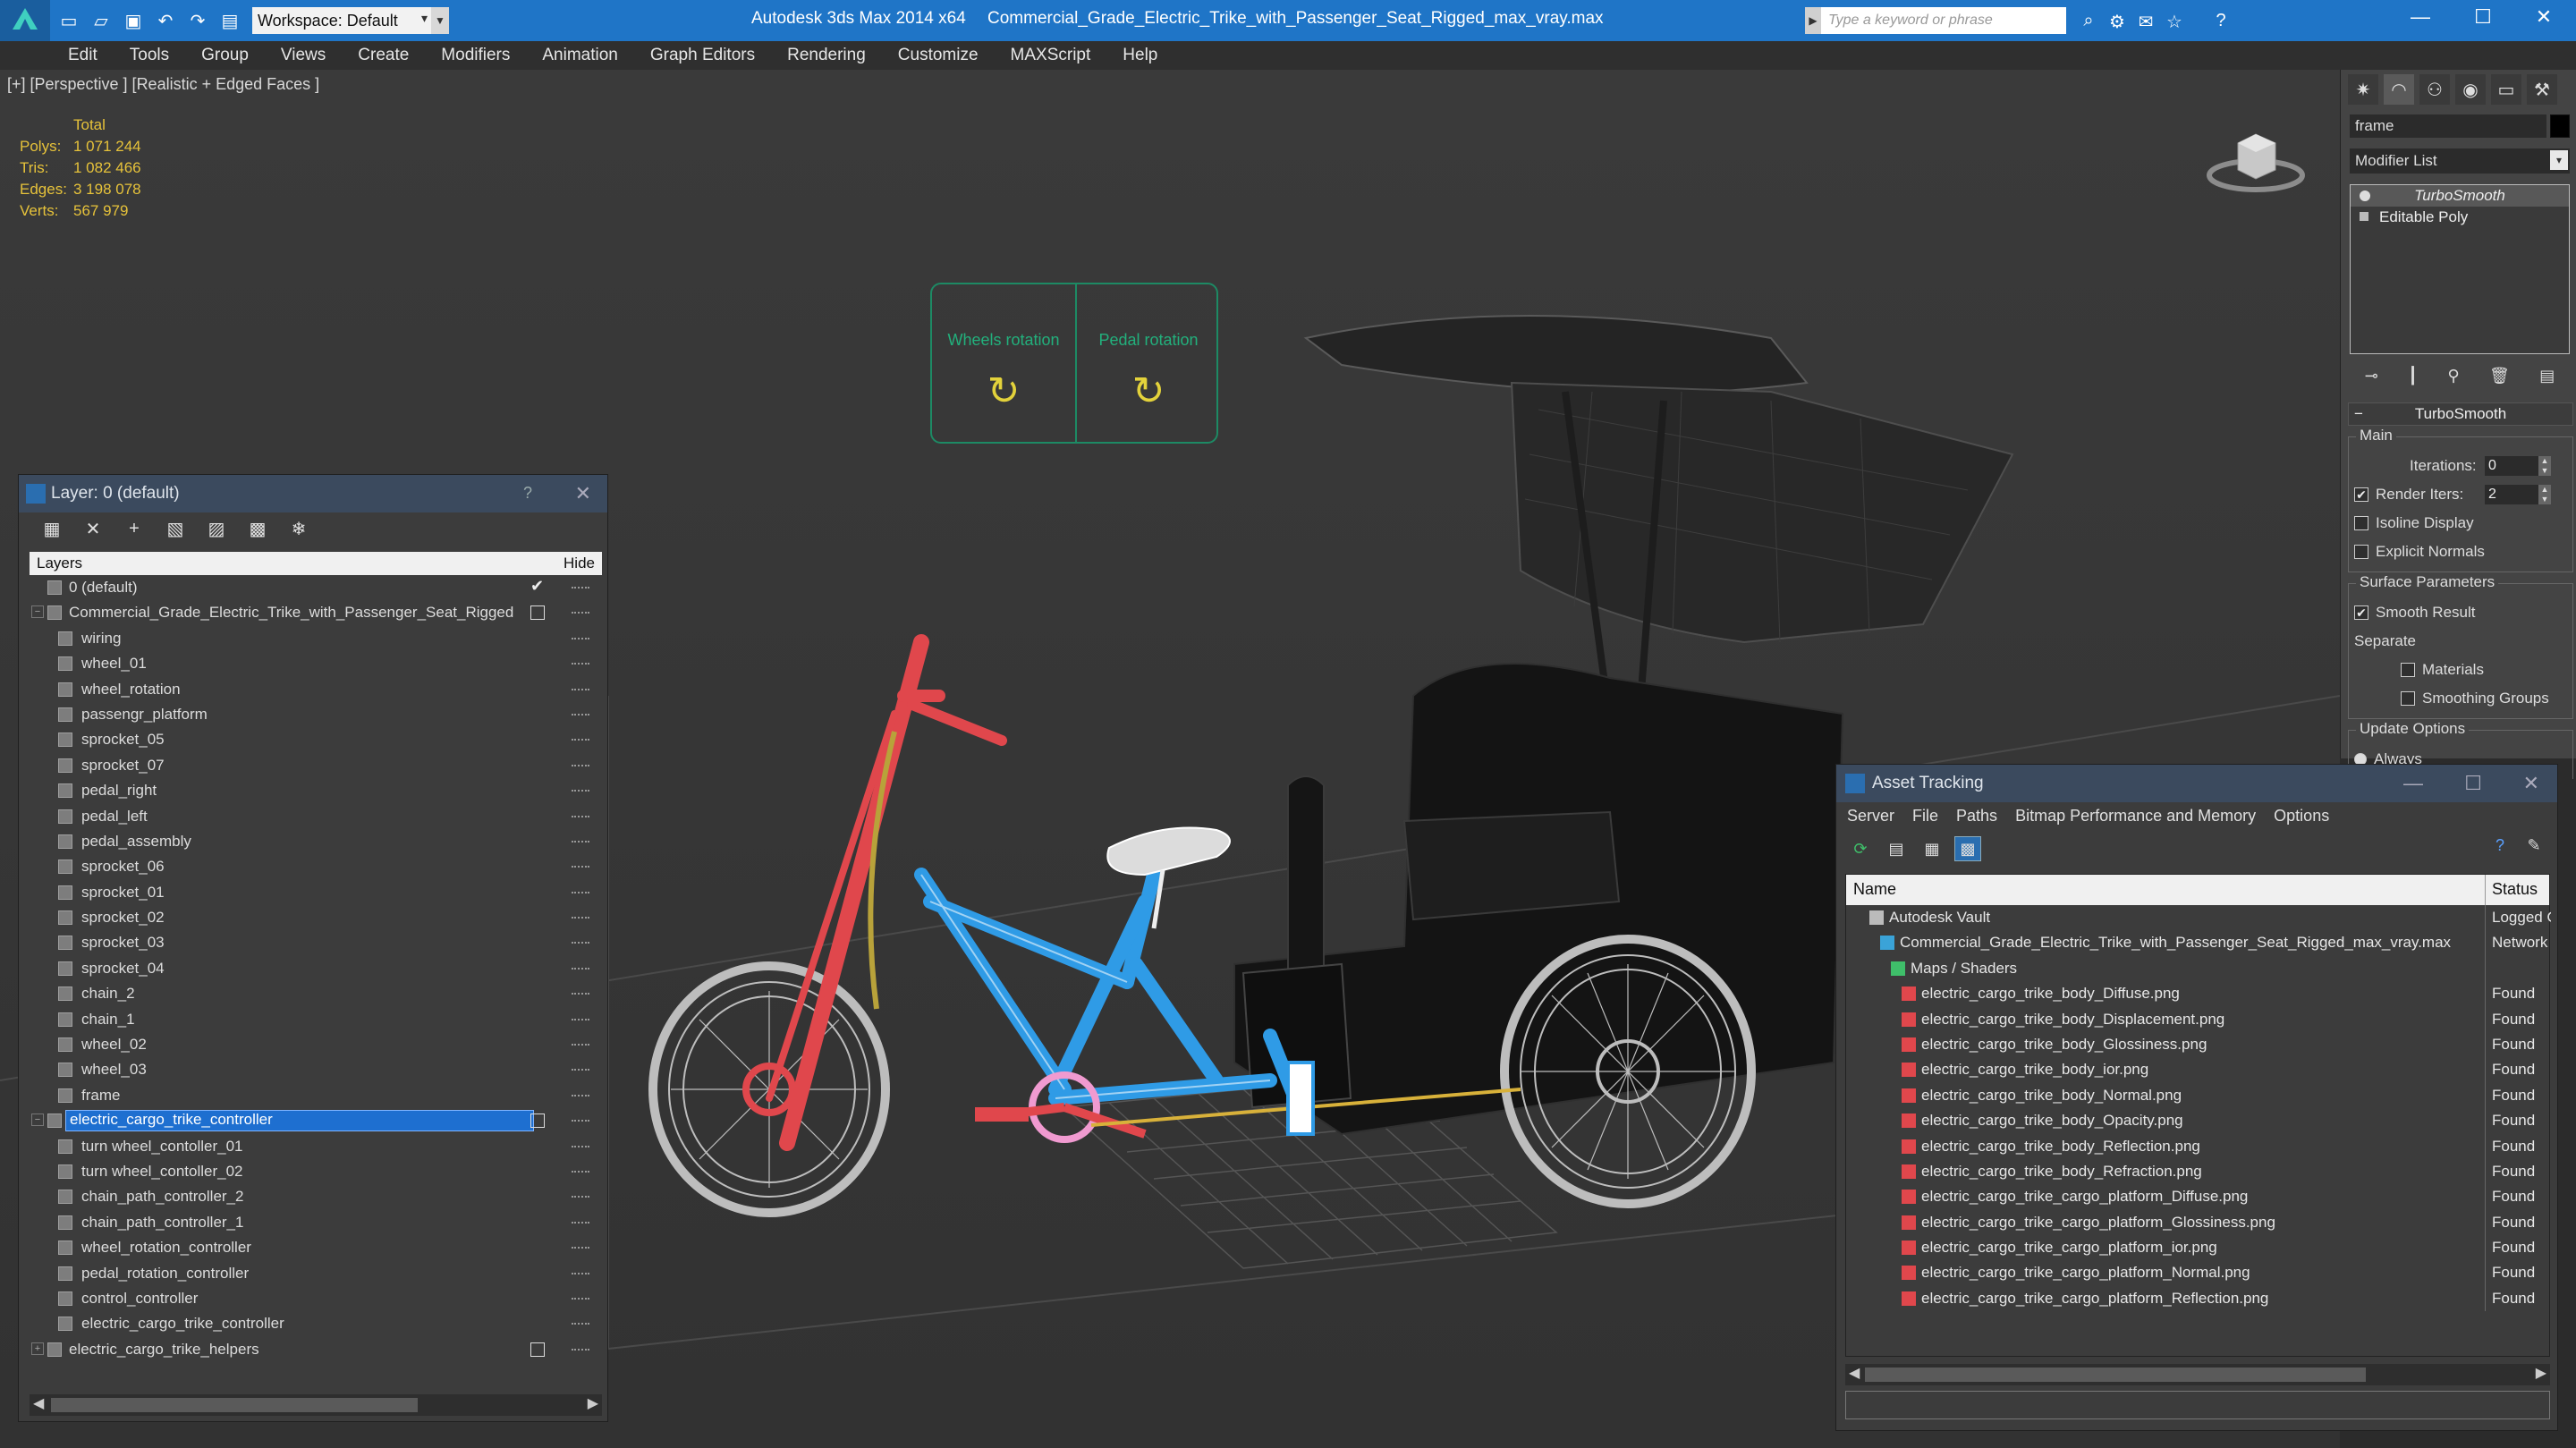 The image size is (2576, 1448). What do you see at coordinates (2197, 1374) in the screenshot?
I see `asset-horizontal-scrollbar: ◀ ▶` at bounding box center [2197, 1374].